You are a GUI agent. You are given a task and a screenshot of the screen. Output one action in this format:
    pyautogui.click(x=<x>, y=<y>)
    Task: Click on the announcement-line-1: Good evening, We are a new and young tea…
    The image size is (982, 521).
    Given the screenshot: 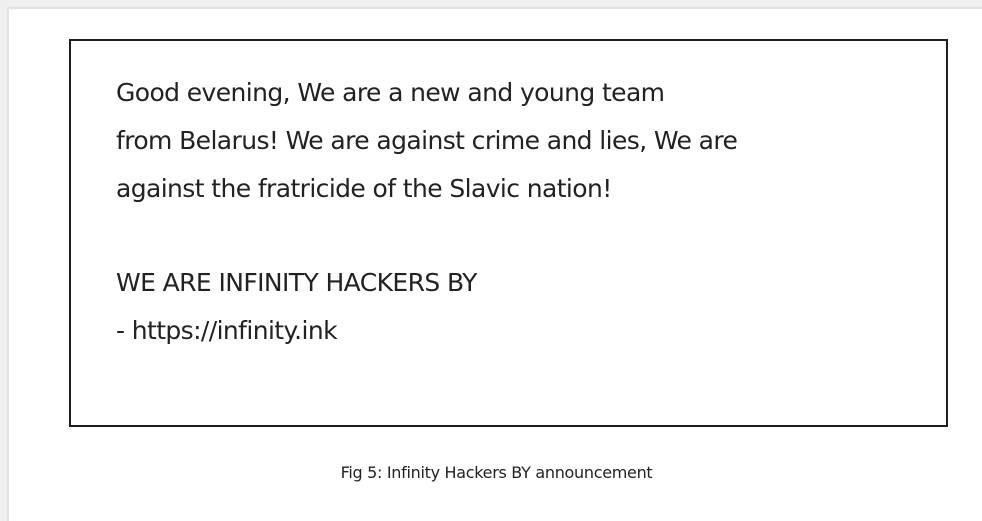 What is the action you would take?
    pyautogui.click(x=390, y=92)
    